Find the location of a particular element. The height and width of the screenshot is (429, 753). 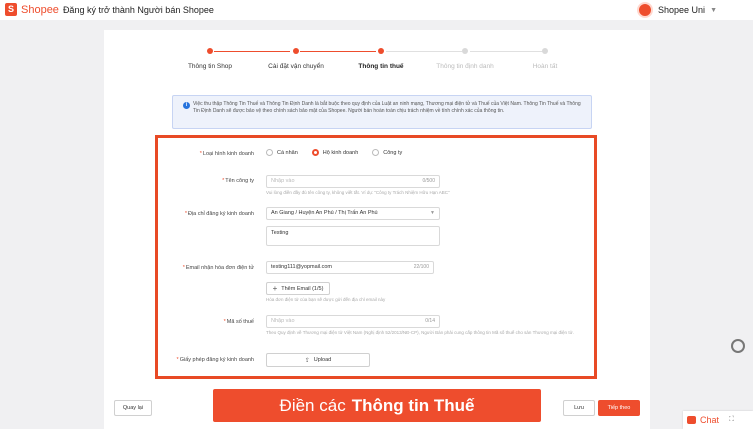

upload-icon: ⇪ is located at coordinates (307, 360).